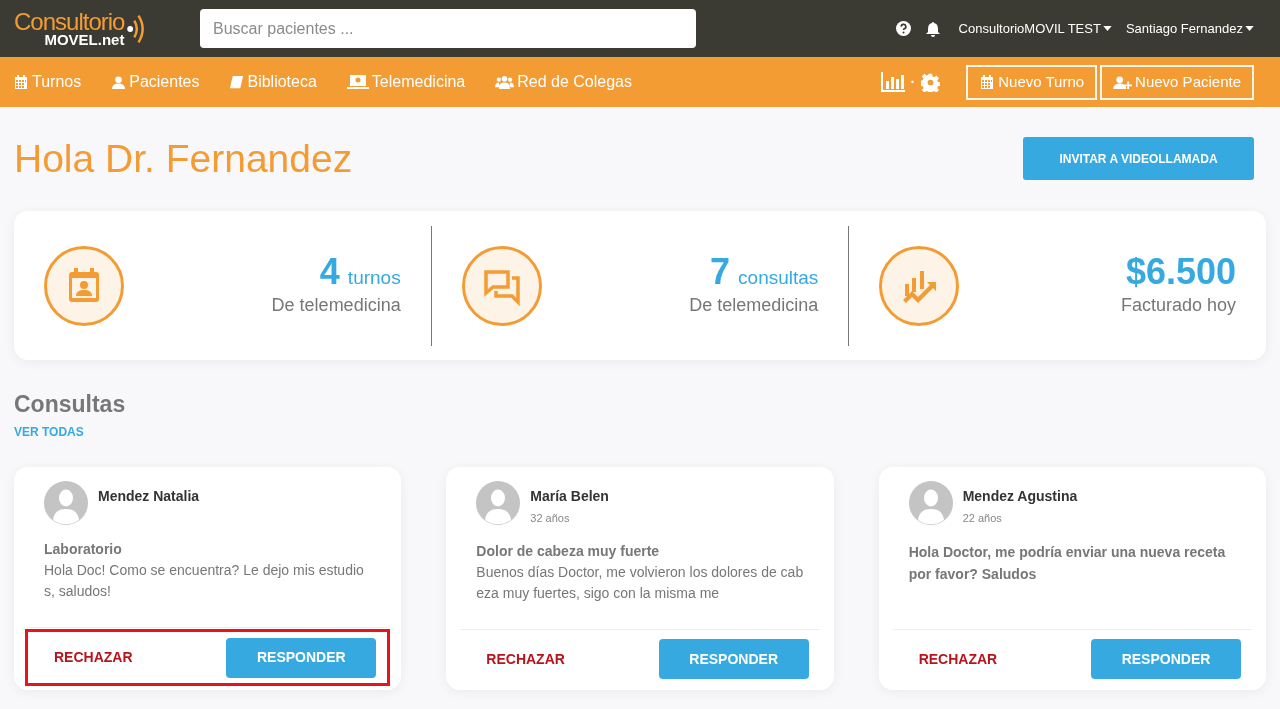  What do you see at coordinates (406, 82) in the screenshot?
I see `nav-link: Telemedicina` at bounding box center [406, 82].